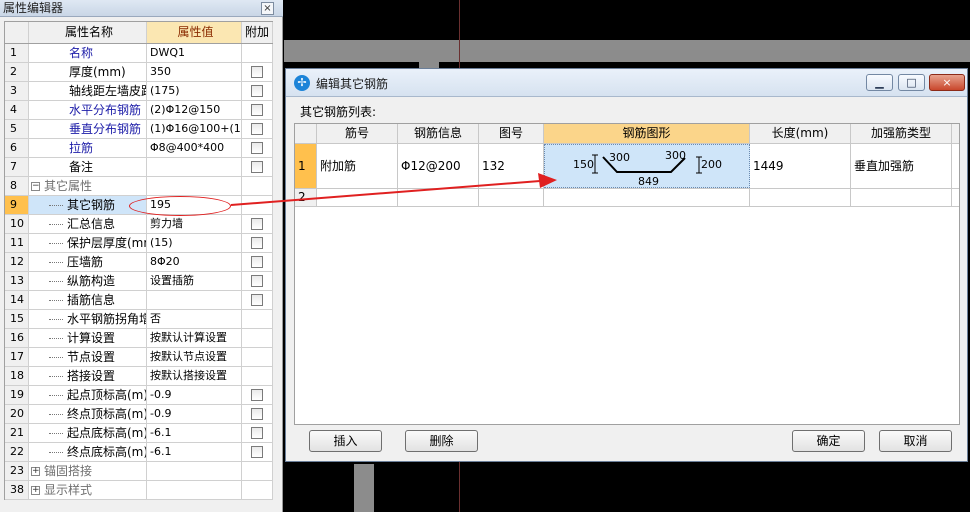 This screenshot has width=970, height=512. Describe the element at coordinates (306, 166) in the screenshot. I see `row-number: 1` at that location.